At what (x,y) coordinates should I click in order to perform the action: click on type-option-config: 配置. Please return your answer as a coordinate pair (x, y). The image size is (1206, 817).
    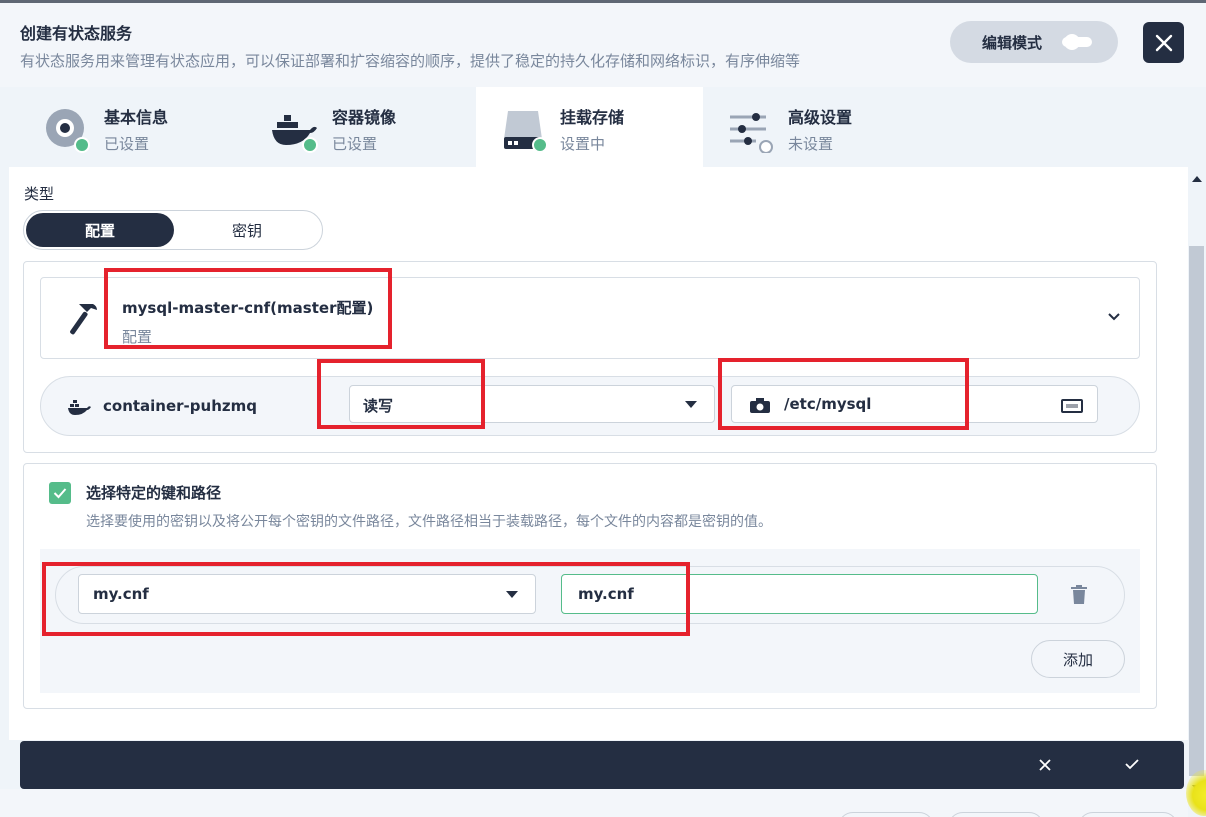
    Looking at the image, I should click on (100, 230).